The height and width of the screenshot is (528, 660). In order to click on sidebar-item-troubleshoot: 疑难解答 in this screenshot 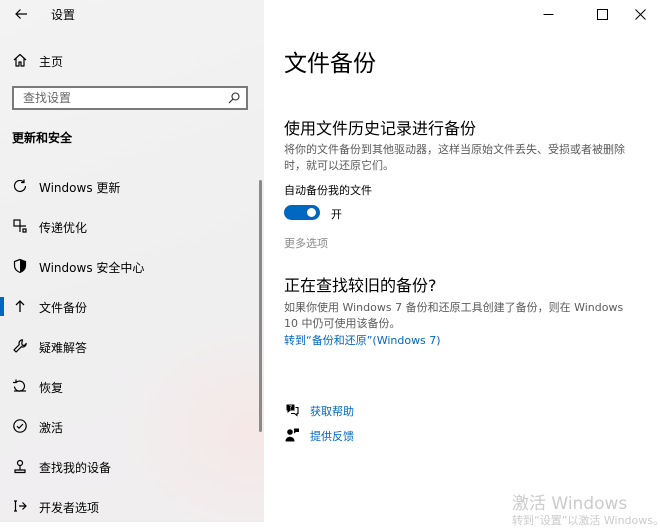, I will do `click(132, 352)`.